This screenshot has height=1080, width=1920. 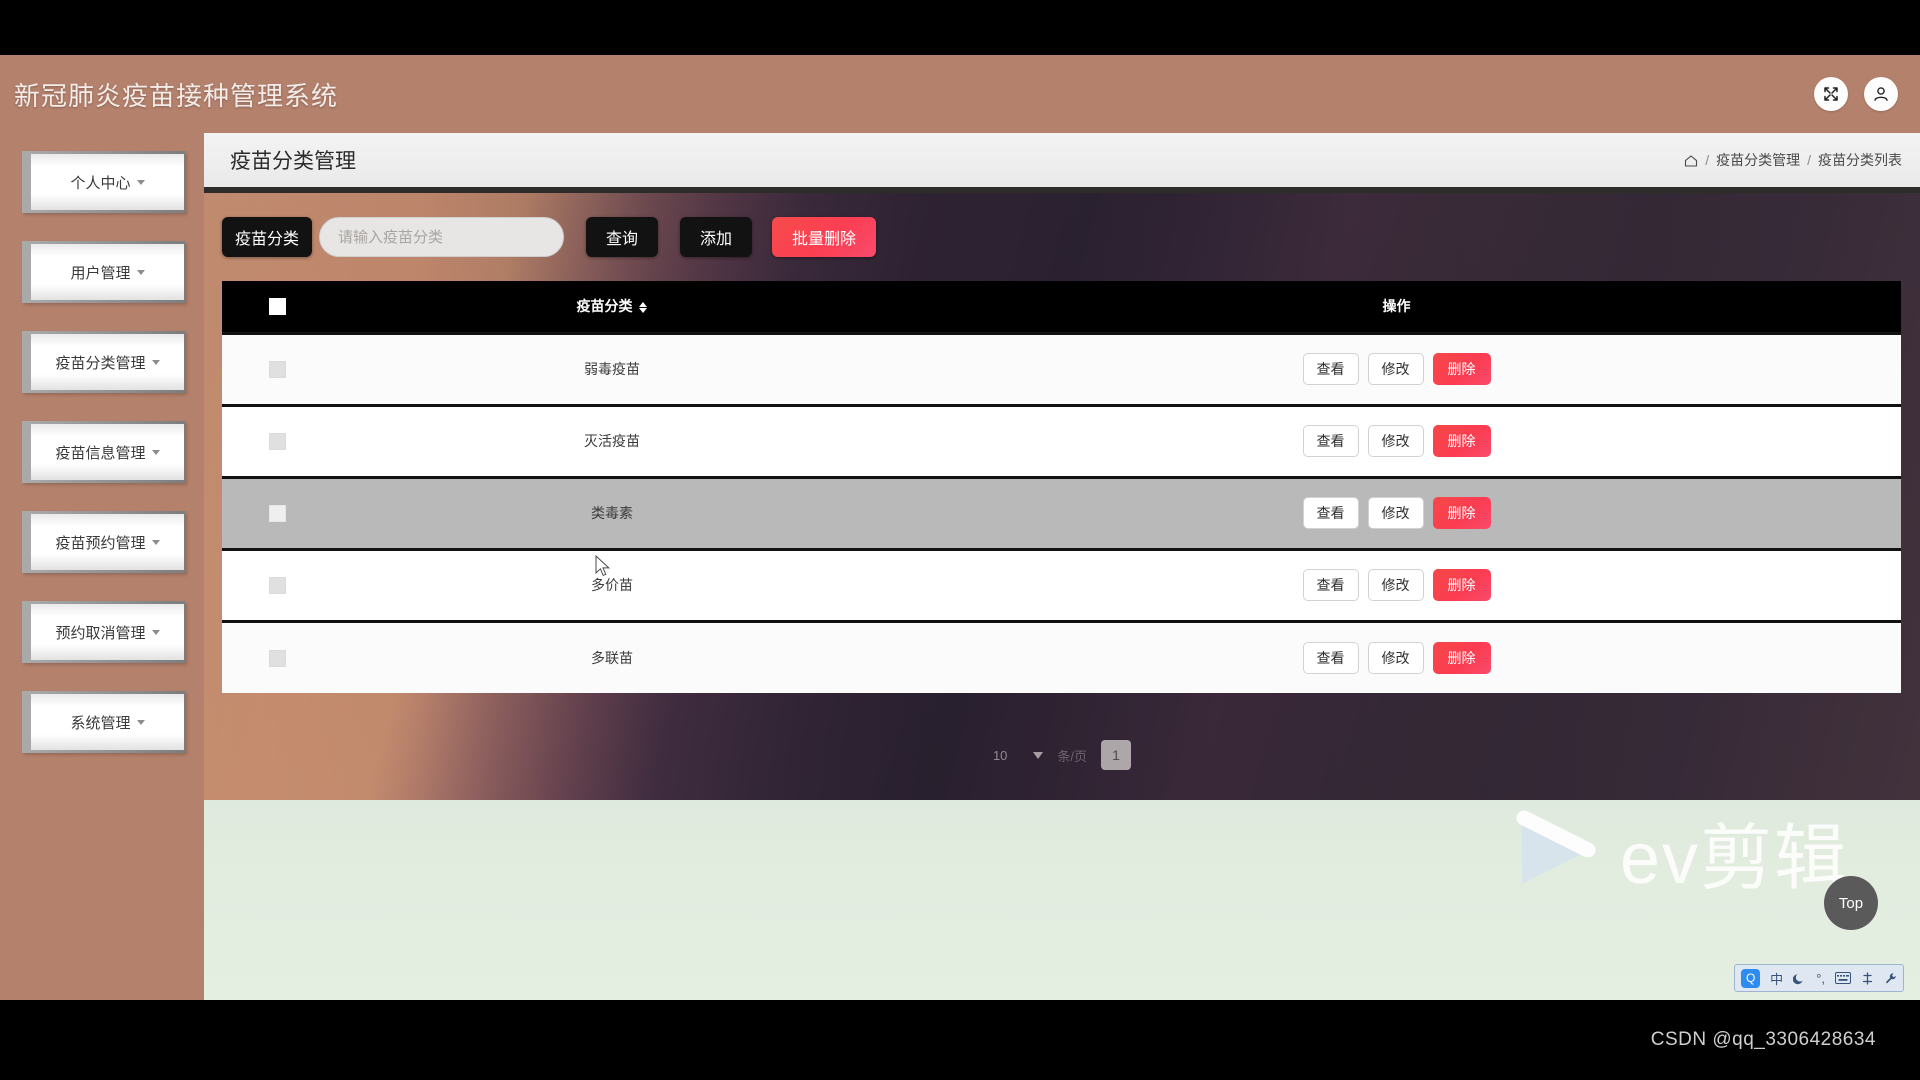 What do you see at coordinates (267, 237) in the screenshot?
I see `search-field-label: 疫苗分类` at bounding box center [267, 237].